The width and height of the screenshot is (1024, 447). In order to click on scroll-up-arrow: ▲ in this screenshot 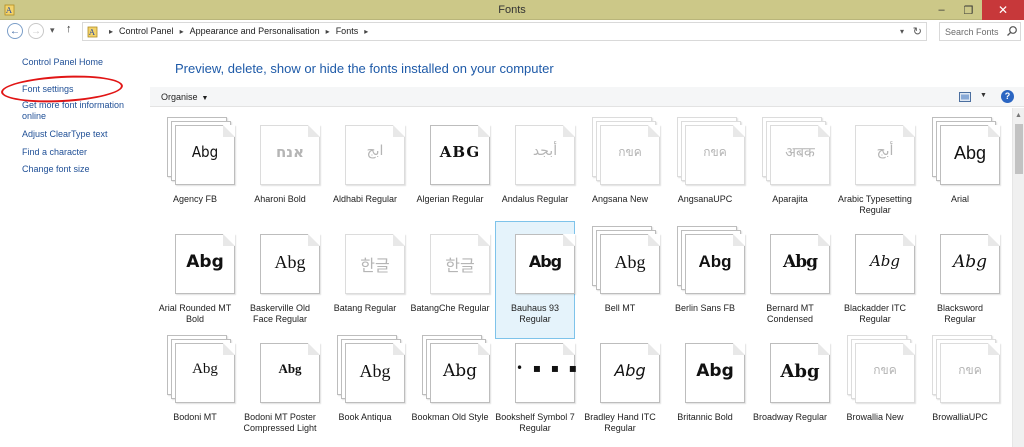, I will do `click(1018, 115)`.